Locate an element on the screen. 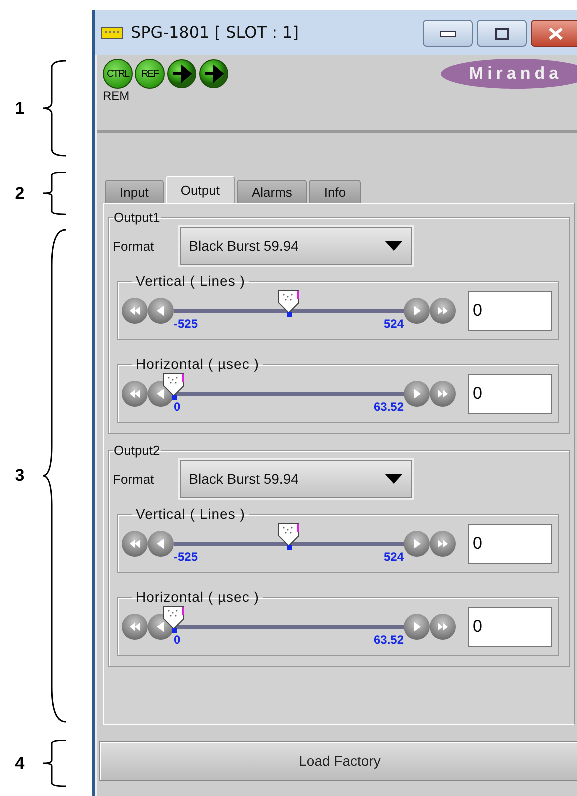  minimize-icon is located at coordinates (448, 33).